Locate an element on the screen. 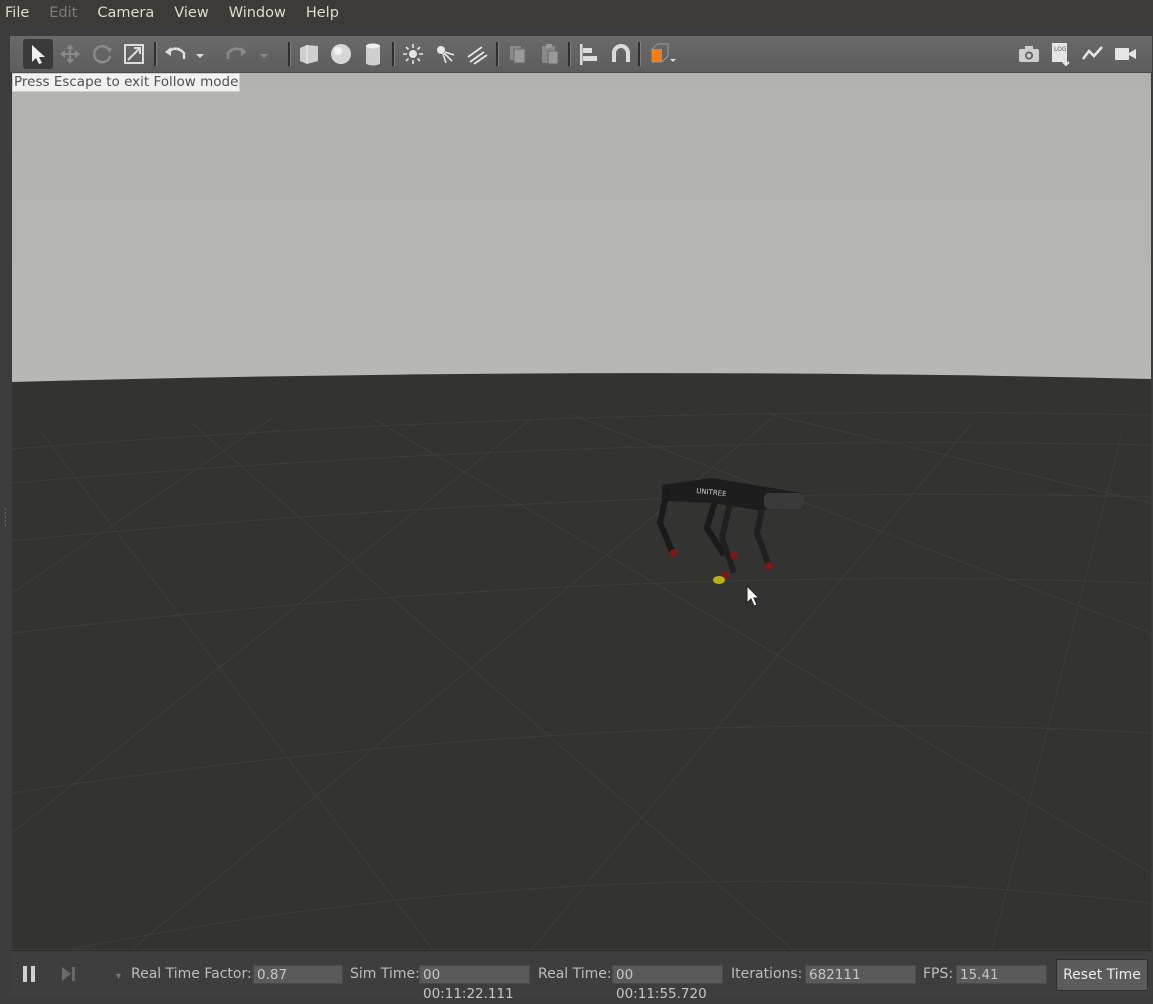  directional-light-icon is located at coordinates (477, 54).